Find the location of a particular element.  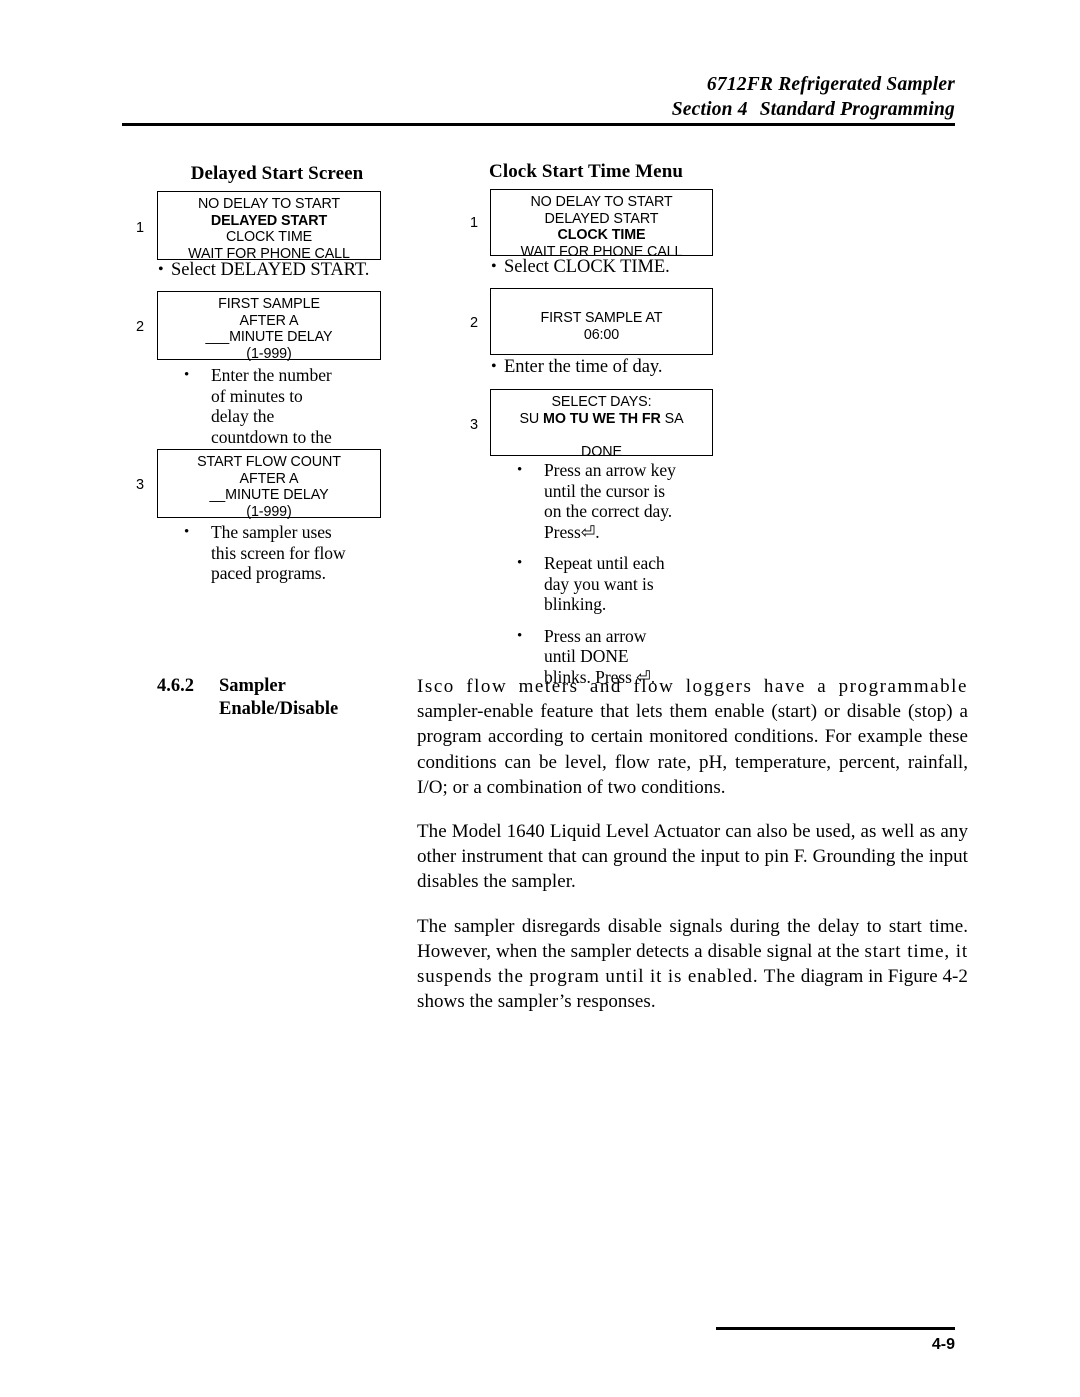

right-step-2-number: 2 is located at coordinates (474, 323).